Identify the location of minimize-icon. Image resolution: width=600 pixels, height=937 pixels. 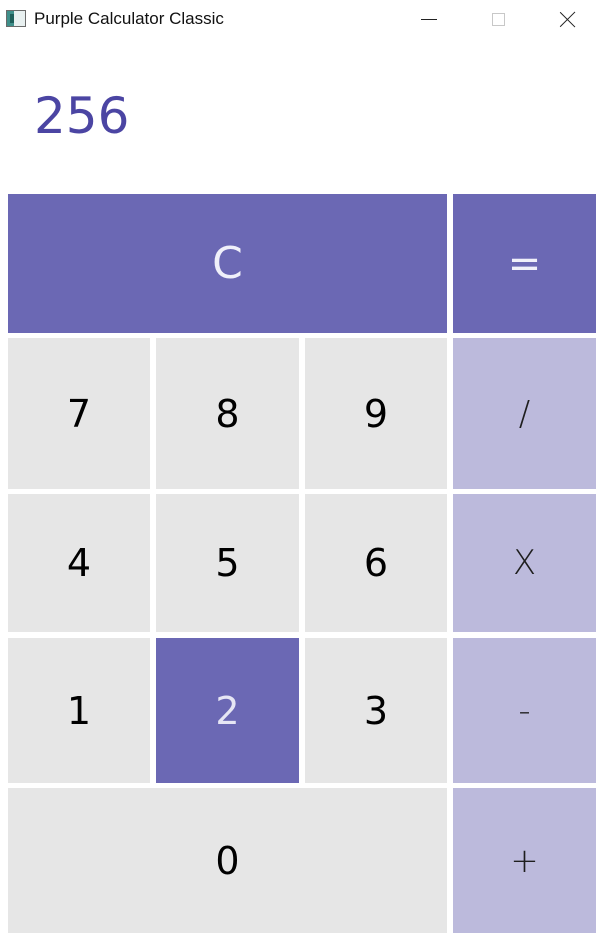
(429, 19).